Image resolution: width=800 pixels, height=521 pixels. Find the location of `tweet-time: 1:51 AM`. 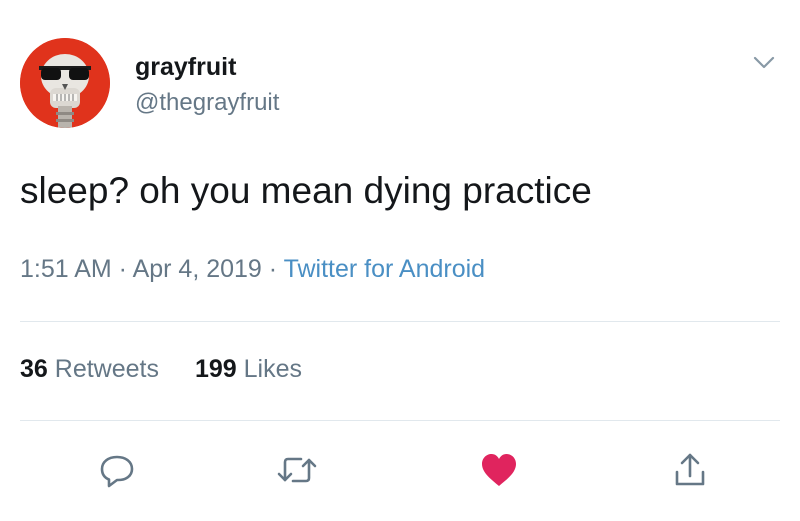

tweet-time: 1:51 AM is located at coordinates (66, 269).